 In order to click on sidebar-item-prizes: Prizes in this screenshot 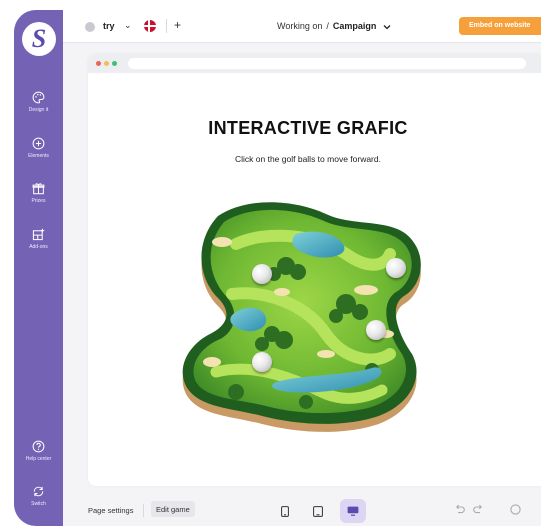, I will do `click(38, 193)`.